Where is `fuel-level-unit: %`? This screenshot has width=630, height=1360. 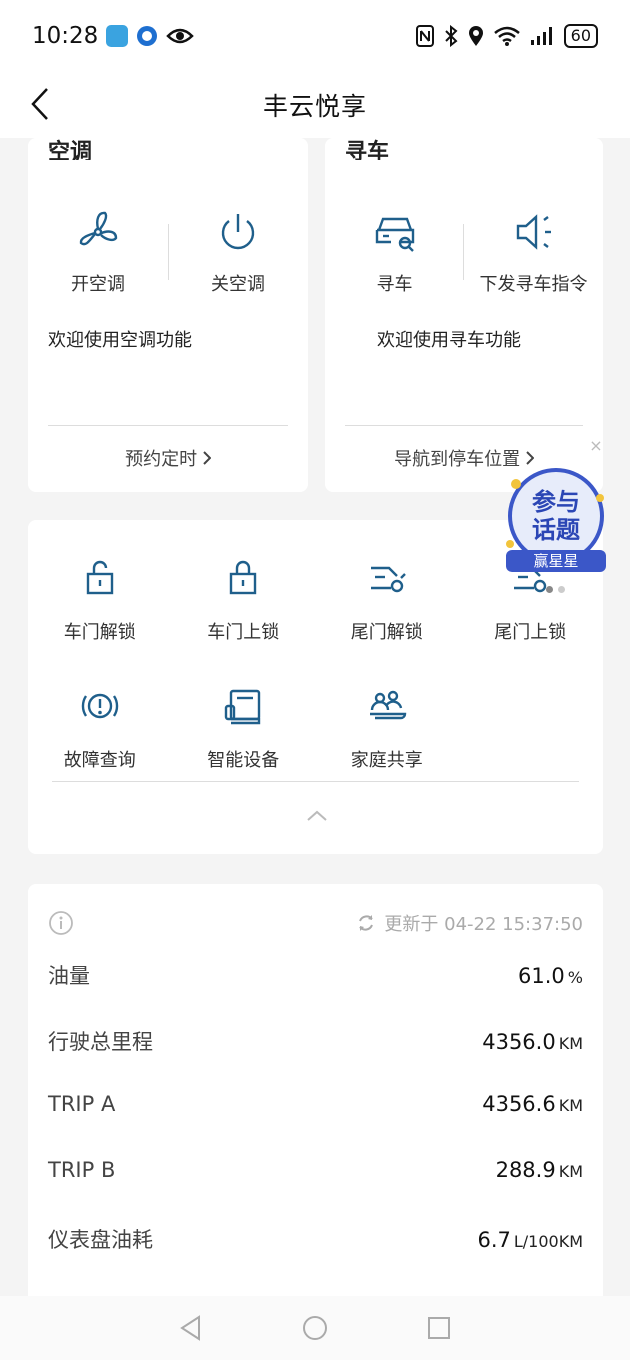 fuel-level-unit: % is located at coordinates (575, 977).